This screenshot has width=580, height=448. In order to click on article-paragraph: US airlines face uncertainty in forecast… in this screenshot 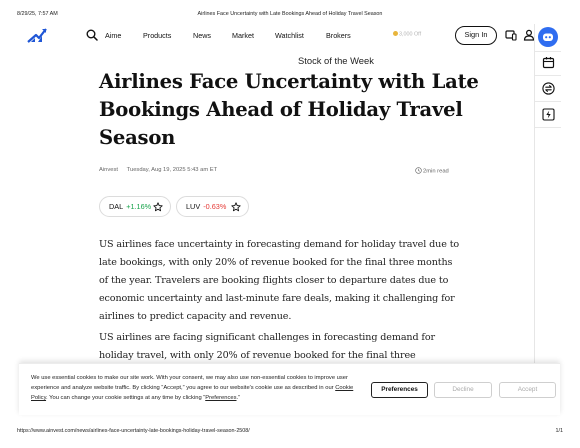, I will do `click(279, 280)`.